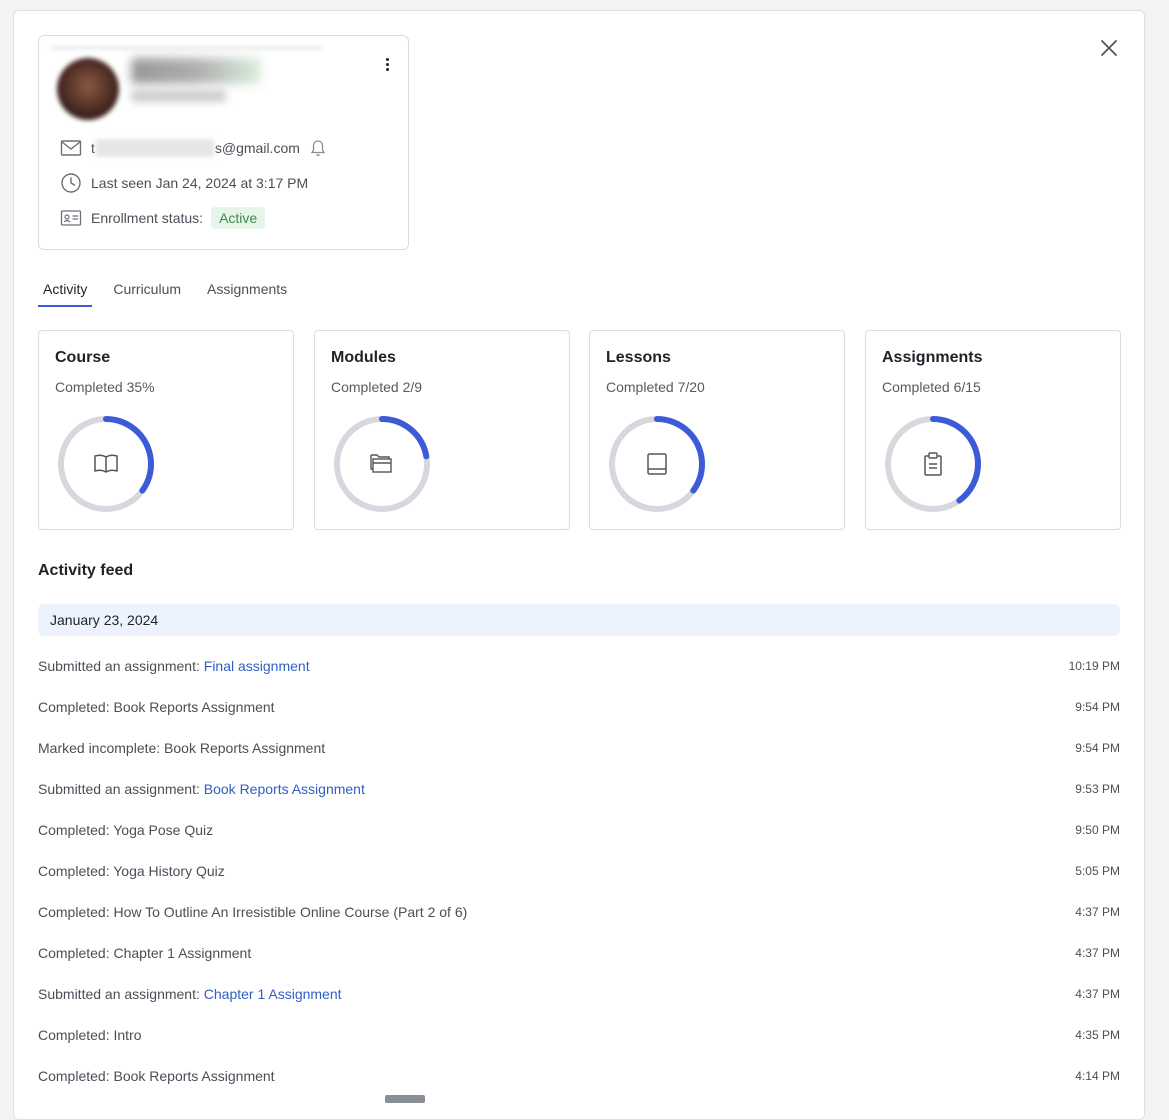  Describe the element at coordinates (71, 148) in the screenshot. I see `mail-icon` at that location.